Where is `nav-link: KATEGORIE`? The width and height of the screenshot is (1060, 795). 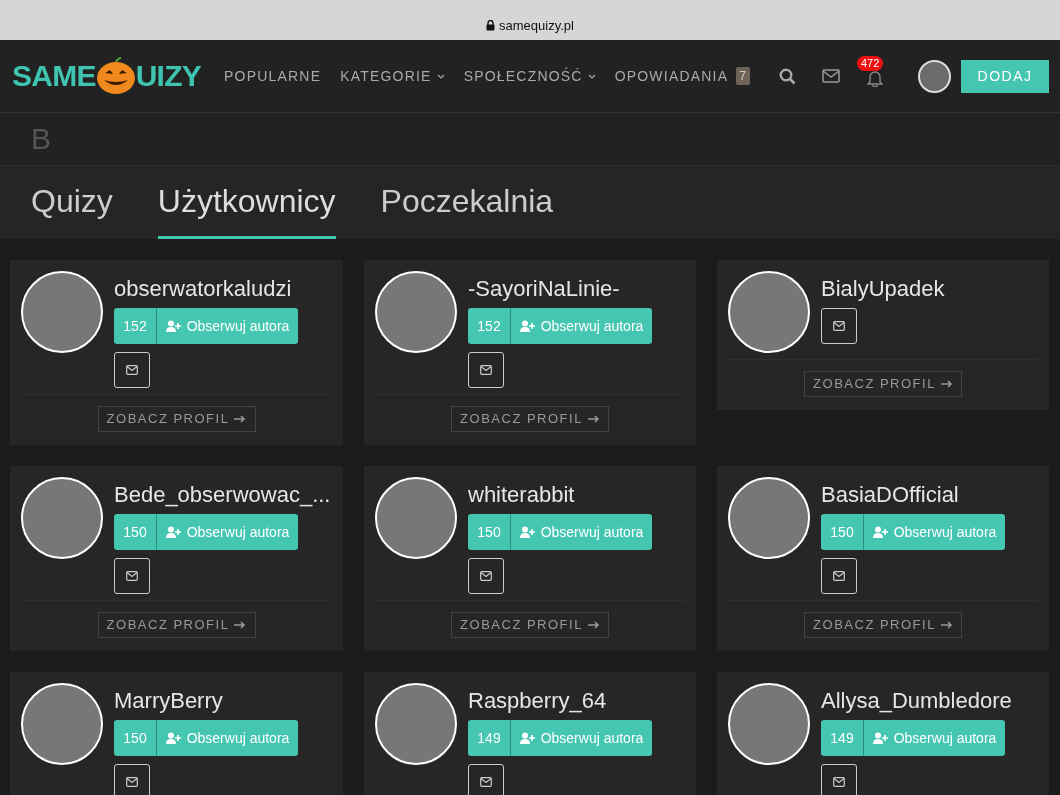
nav-link: KATEGORIE is located at coordinates (392, 76).